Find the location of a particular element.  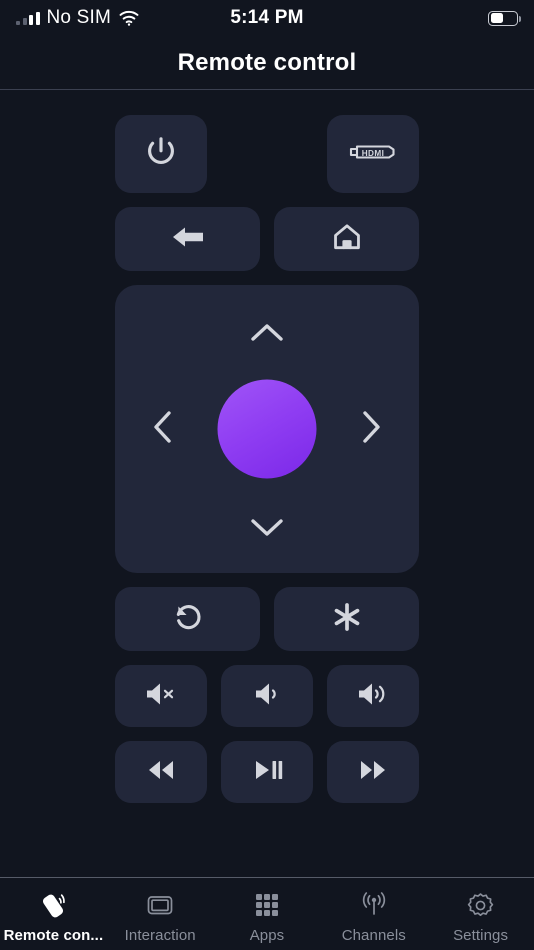

row-power: HDMI is located at coordinates (267, 154).